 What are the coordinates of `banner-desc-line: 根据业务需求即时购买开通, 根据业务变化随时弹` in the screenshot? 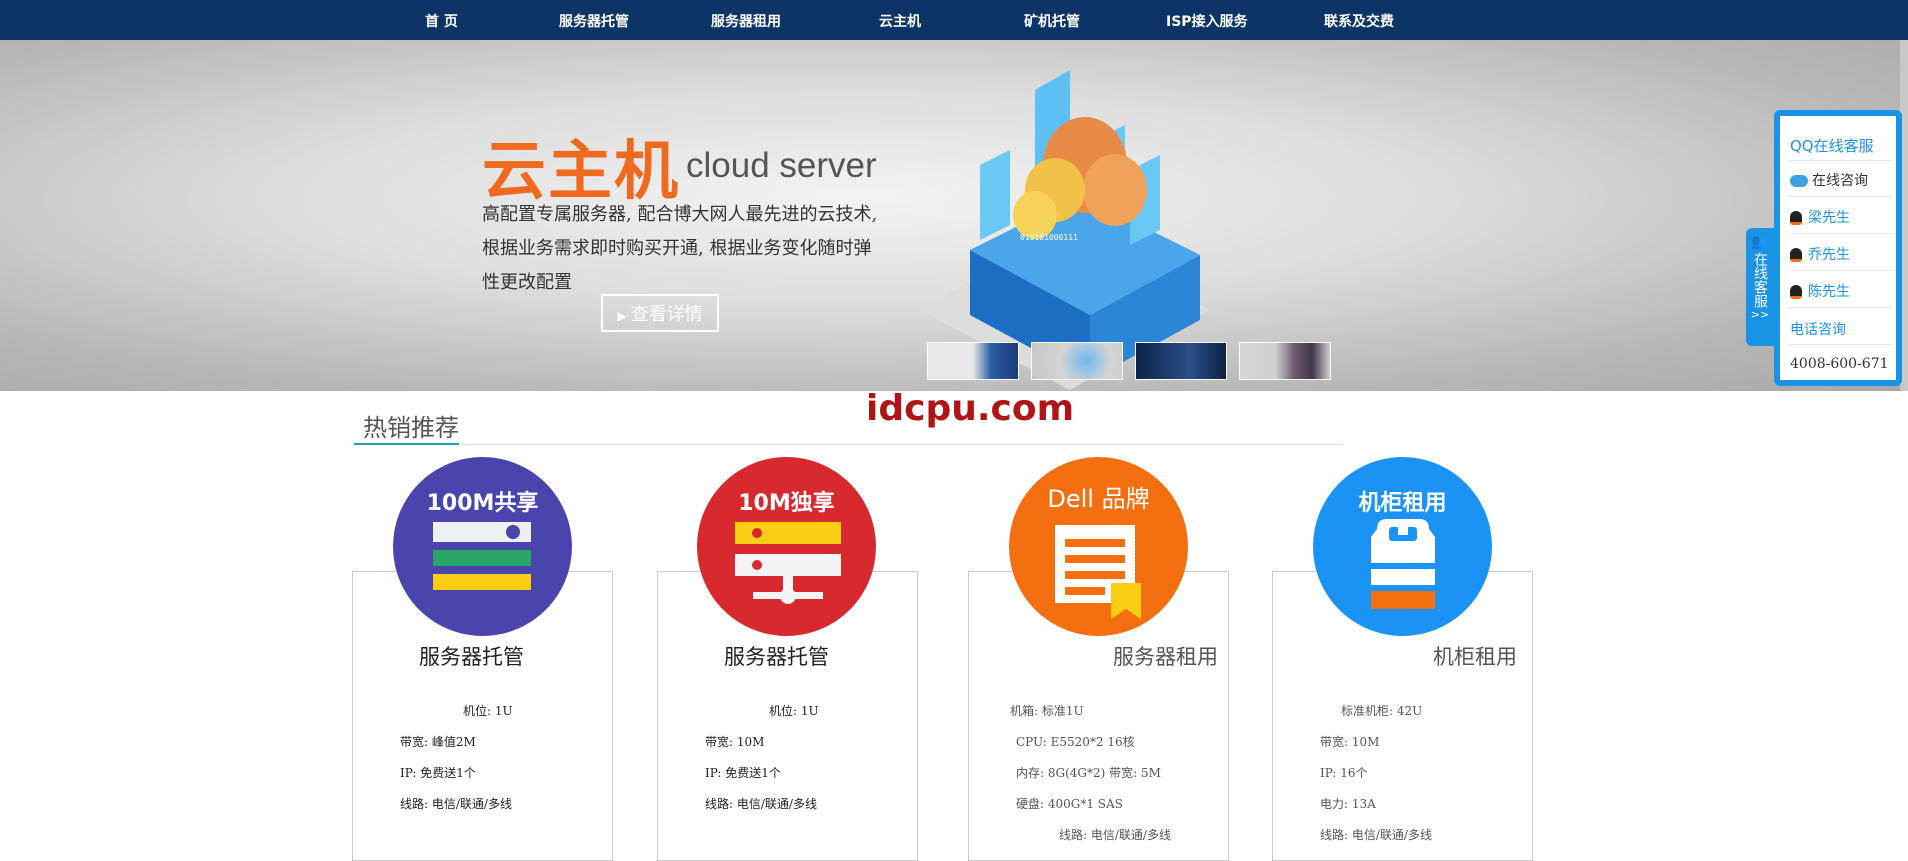 It's located at (677, 248).